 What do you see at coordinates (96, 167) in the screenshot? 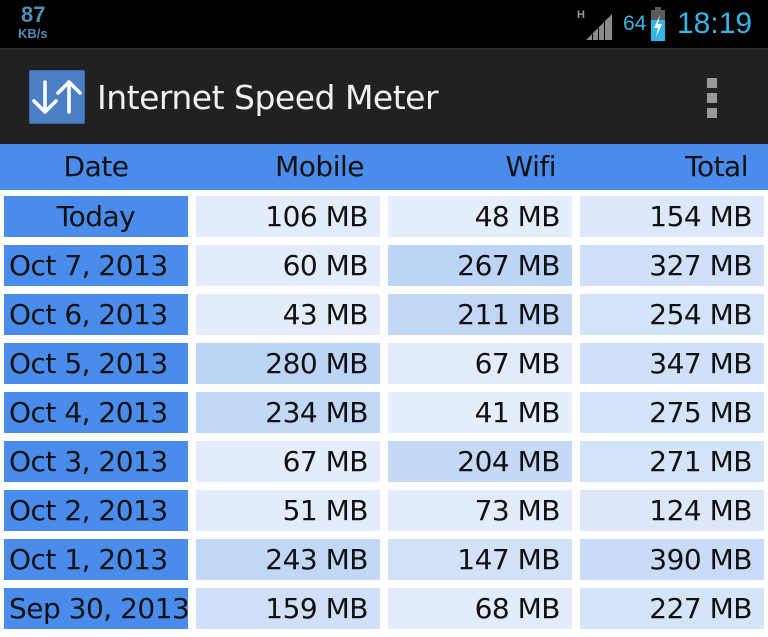
I see `column-header-date: Date` at bounding box center [96, 167].